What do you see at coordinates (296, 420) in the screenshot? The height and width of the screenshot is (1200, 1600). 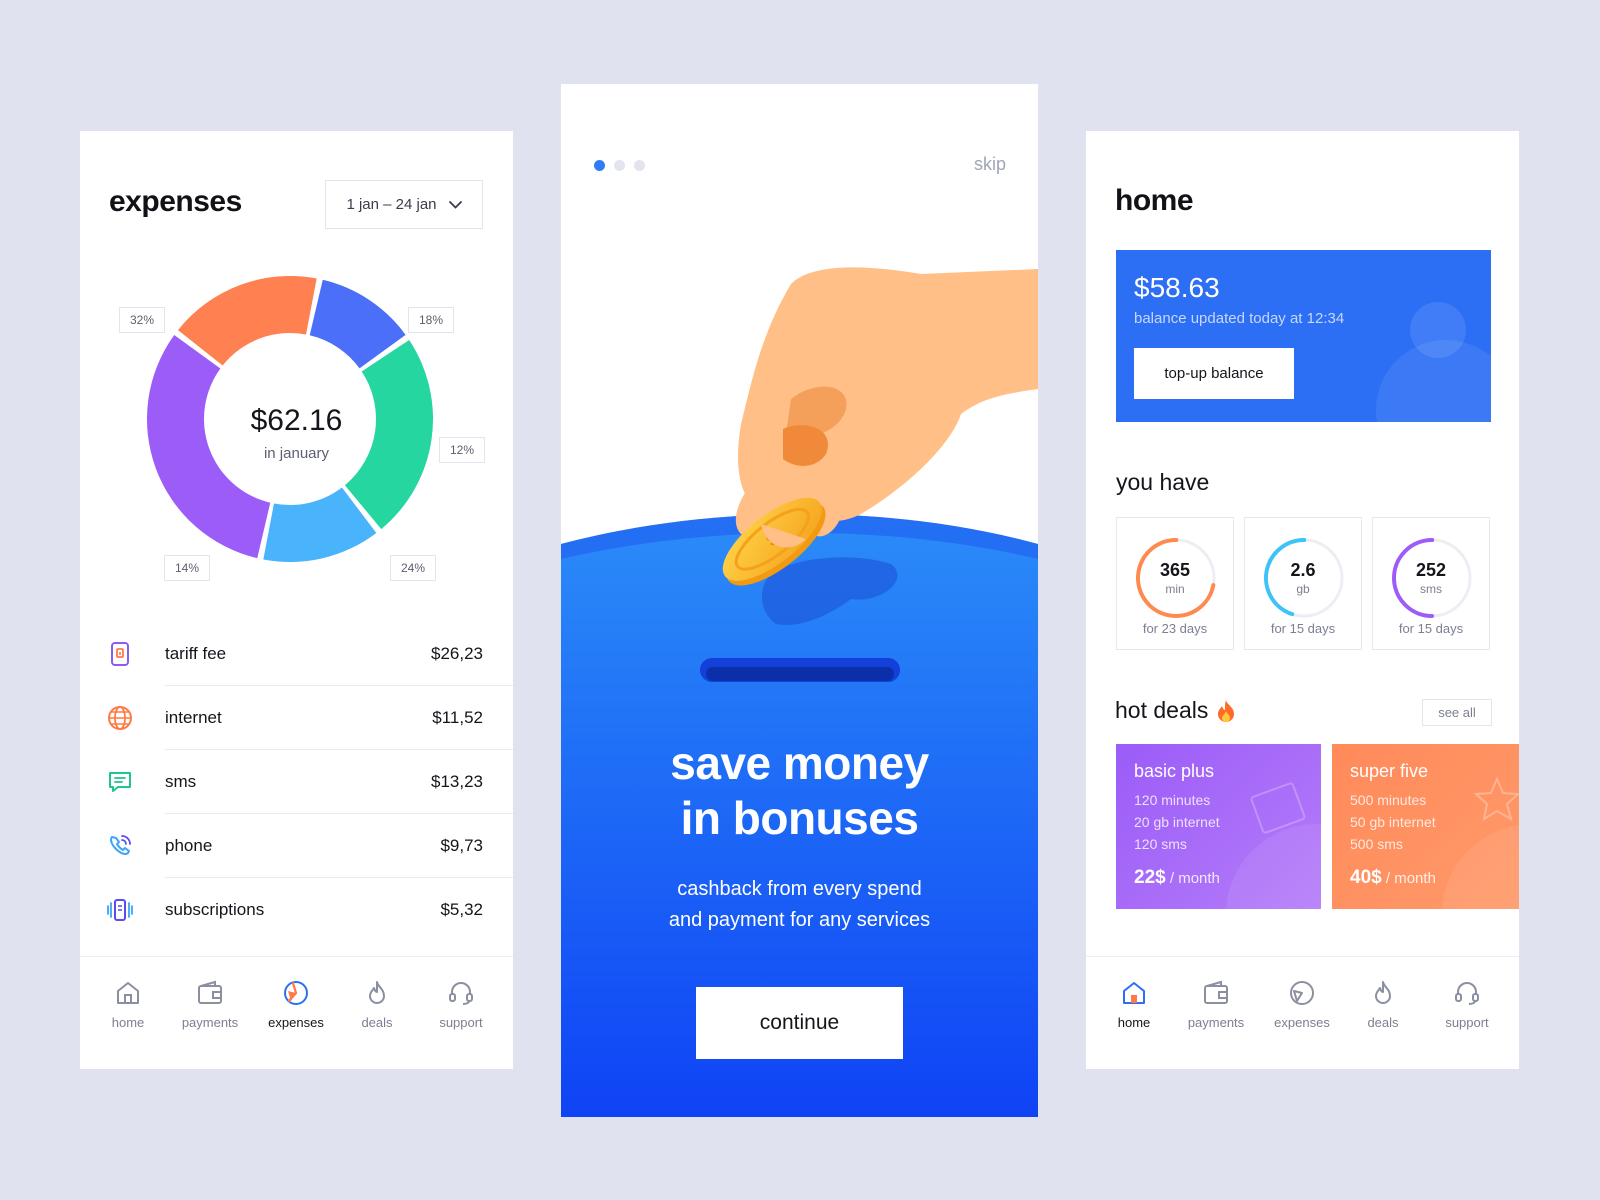 I see `donut-total: $62.16` at bounding box center [296, 420].